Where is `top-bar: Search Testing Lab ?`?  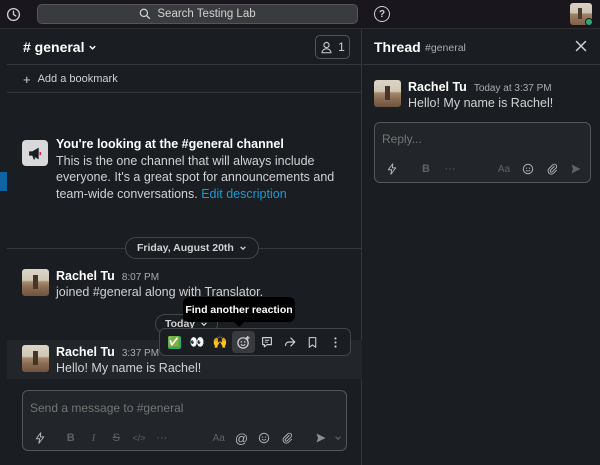 top-bar: Search Testing Lab ? is located at coordinates (300, 14).